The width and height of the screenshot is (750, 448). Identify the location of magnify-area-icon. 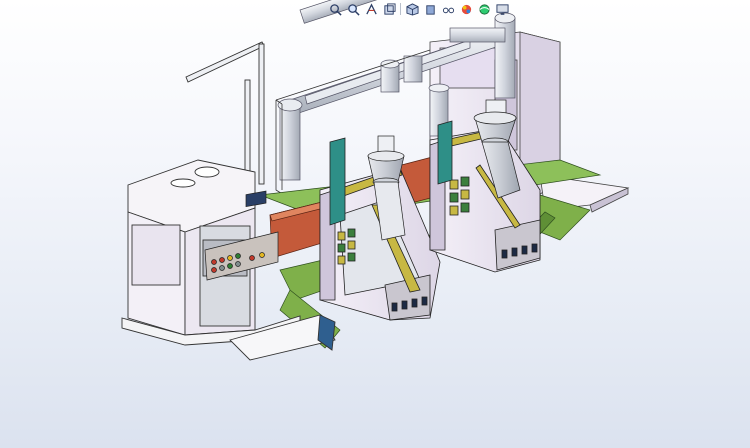
(353, 9).